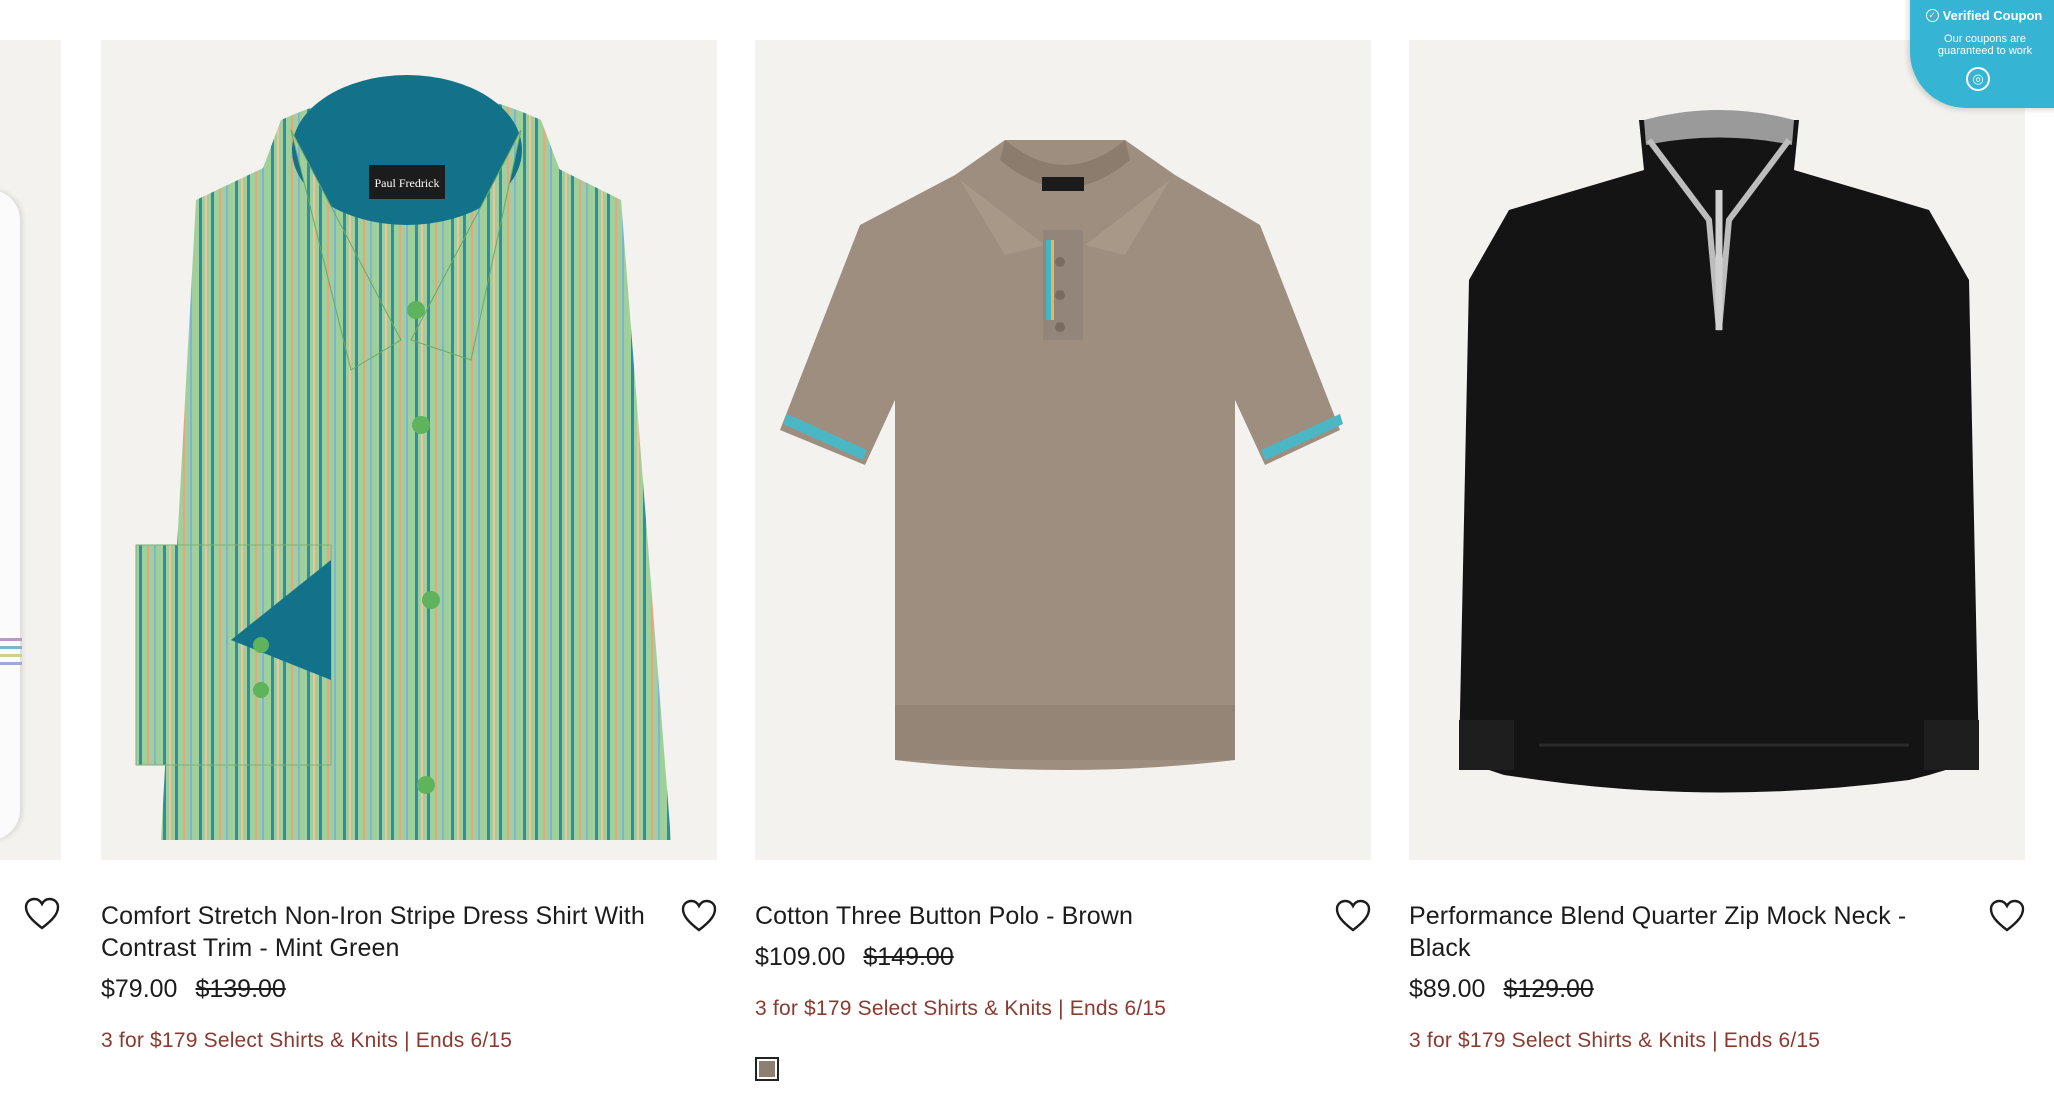 The image size is (2054, 1104). Describe the element at coordinates (240, 989) in the screenshot. I see `original-price: $139.00` at that location.